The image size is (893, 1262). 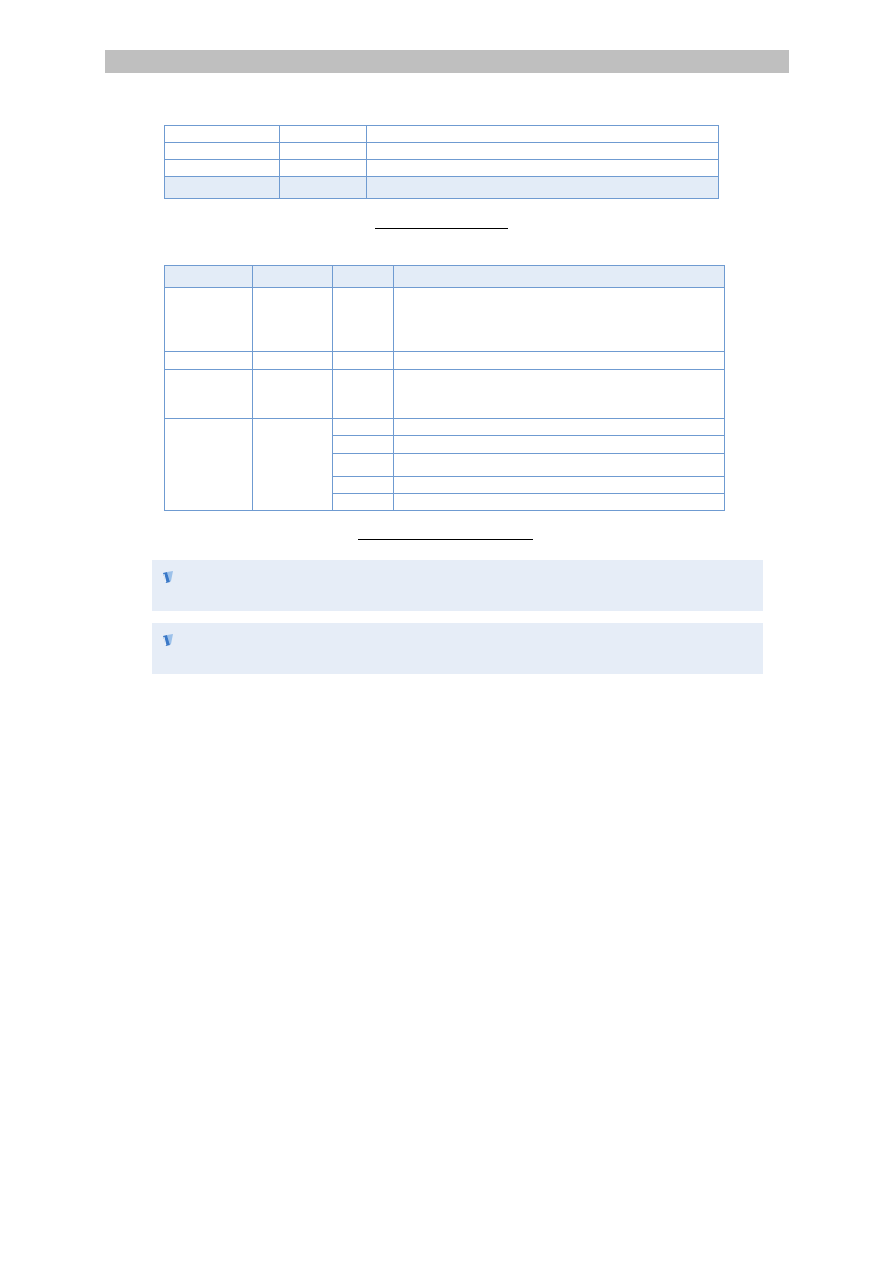 What do you see at coordinates (447, 61) in the screenshot?
I see `page-header-bar` at bounding box center [447, 61].